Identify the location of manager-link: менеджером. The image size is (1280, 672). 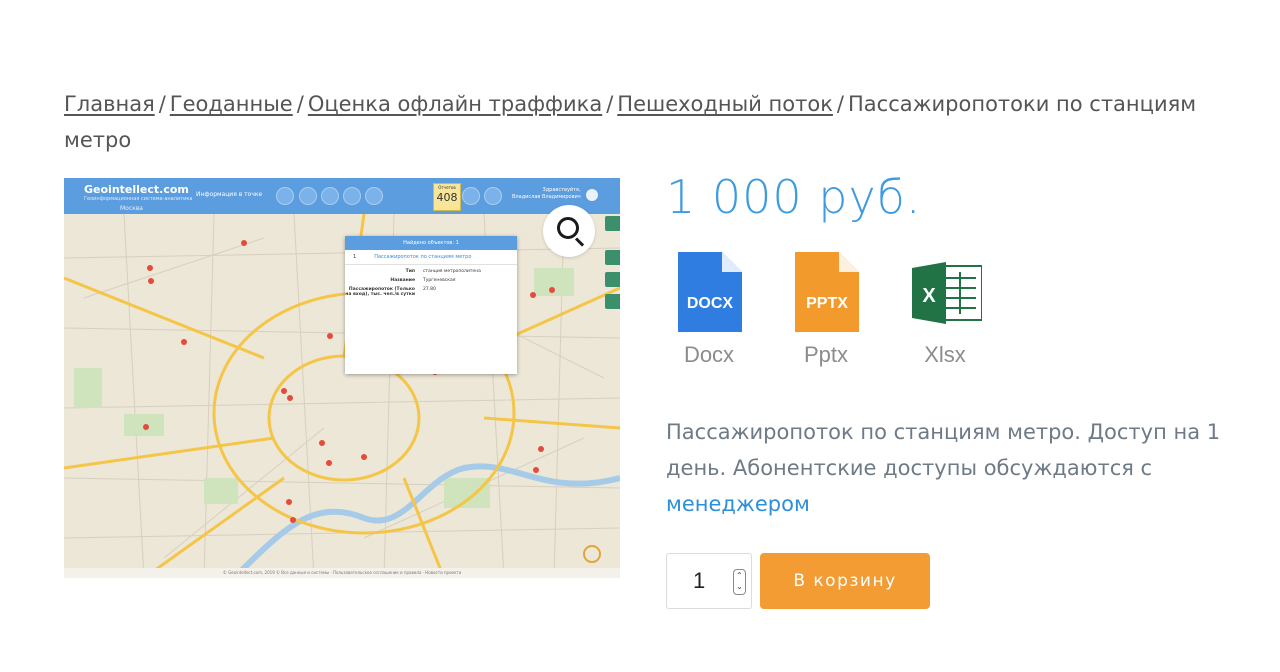
(738, 504).